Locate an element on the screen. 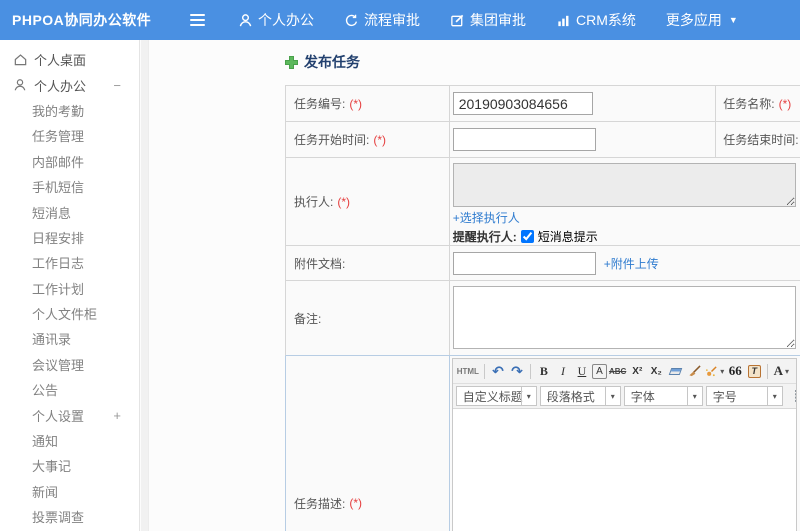  nav-label: 流程审批 is located at coordinates (392, 20).